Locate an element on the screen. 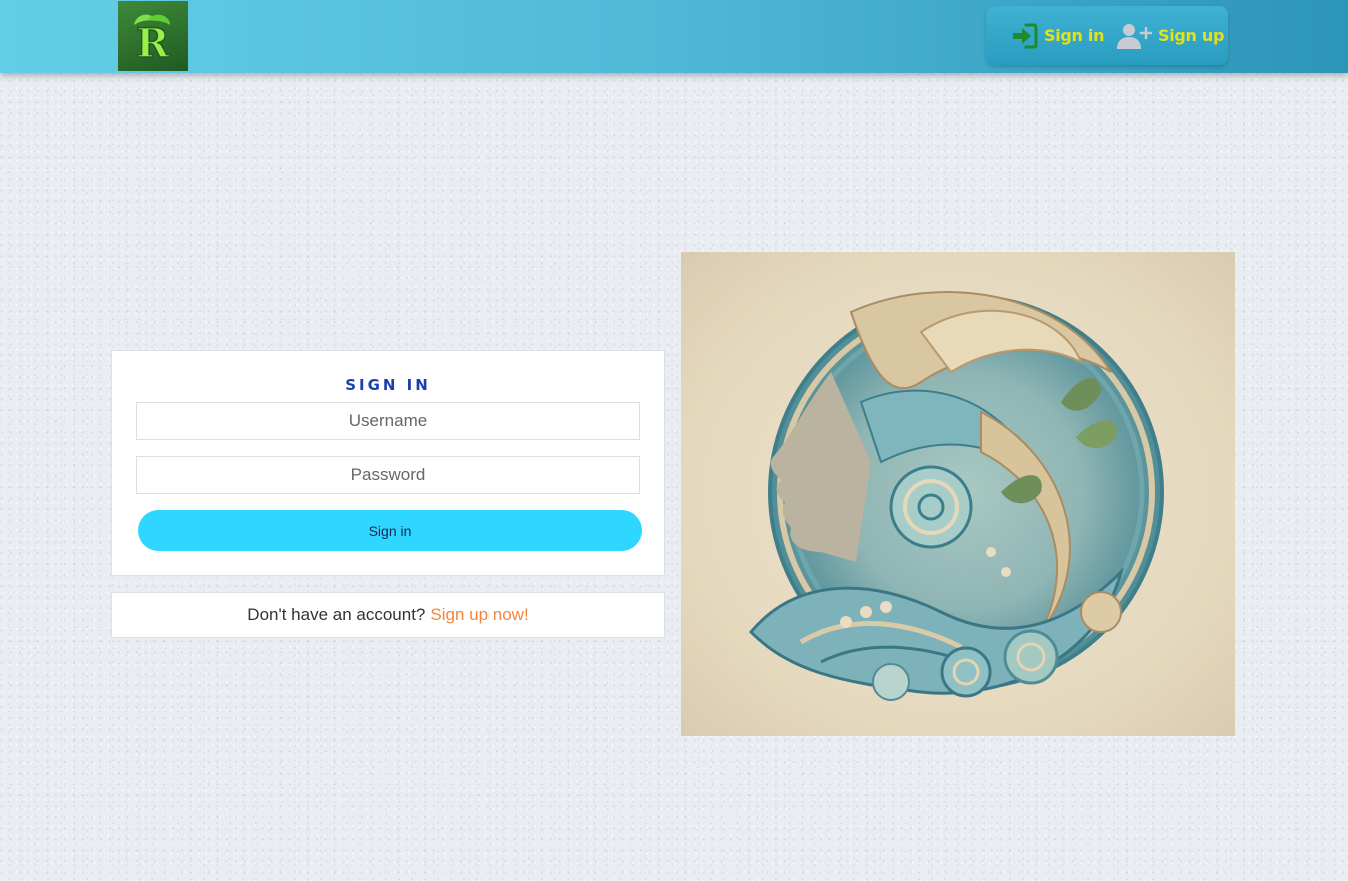  login-title: SIGN IN is located at coordinates (388, 385).